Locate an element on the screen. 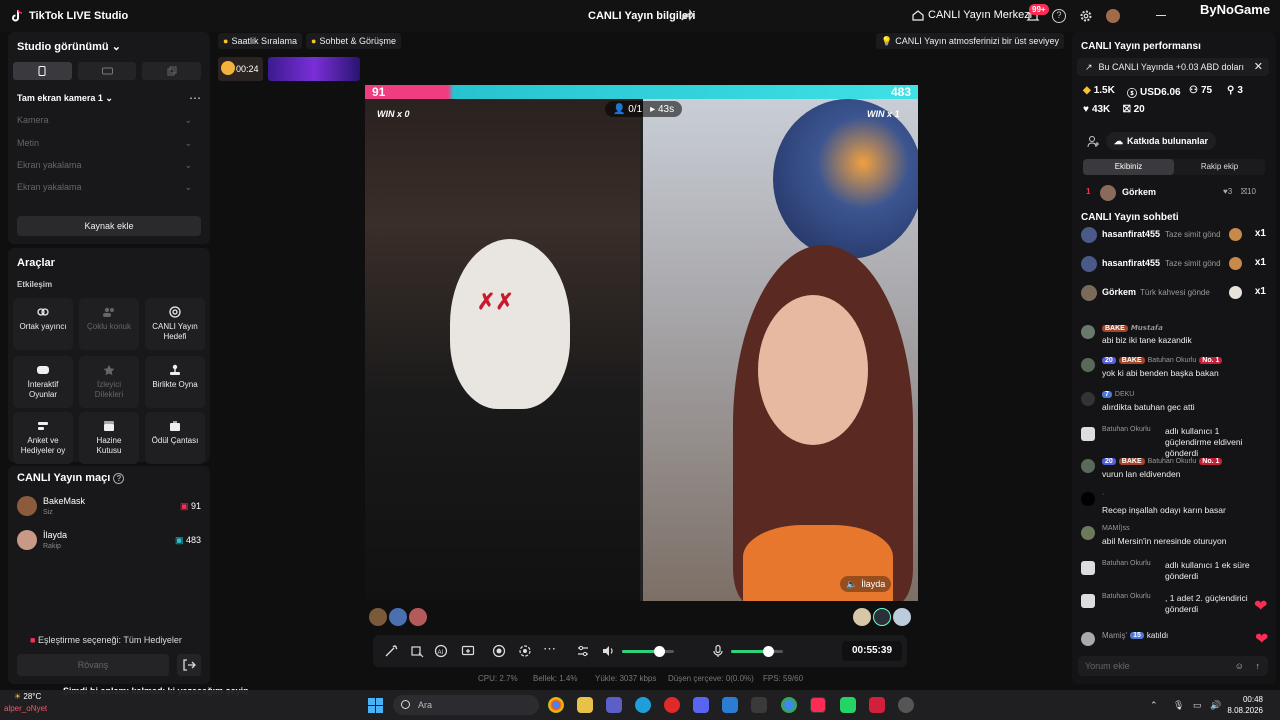 Image resolution: width=1280 pixels, height=720 pixels. opera-icon is located at coordinates (672, 705).